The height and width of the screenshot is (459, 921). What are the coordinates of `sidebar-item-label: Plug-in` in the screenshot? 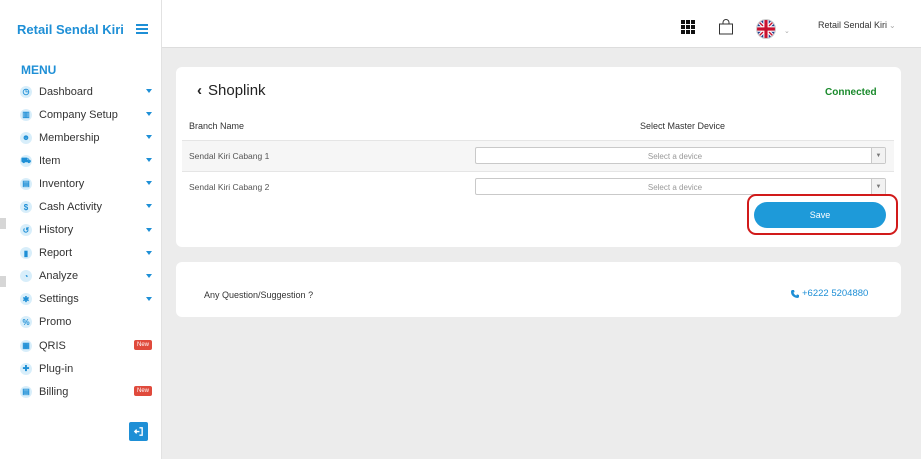 It's located at (56, 368).